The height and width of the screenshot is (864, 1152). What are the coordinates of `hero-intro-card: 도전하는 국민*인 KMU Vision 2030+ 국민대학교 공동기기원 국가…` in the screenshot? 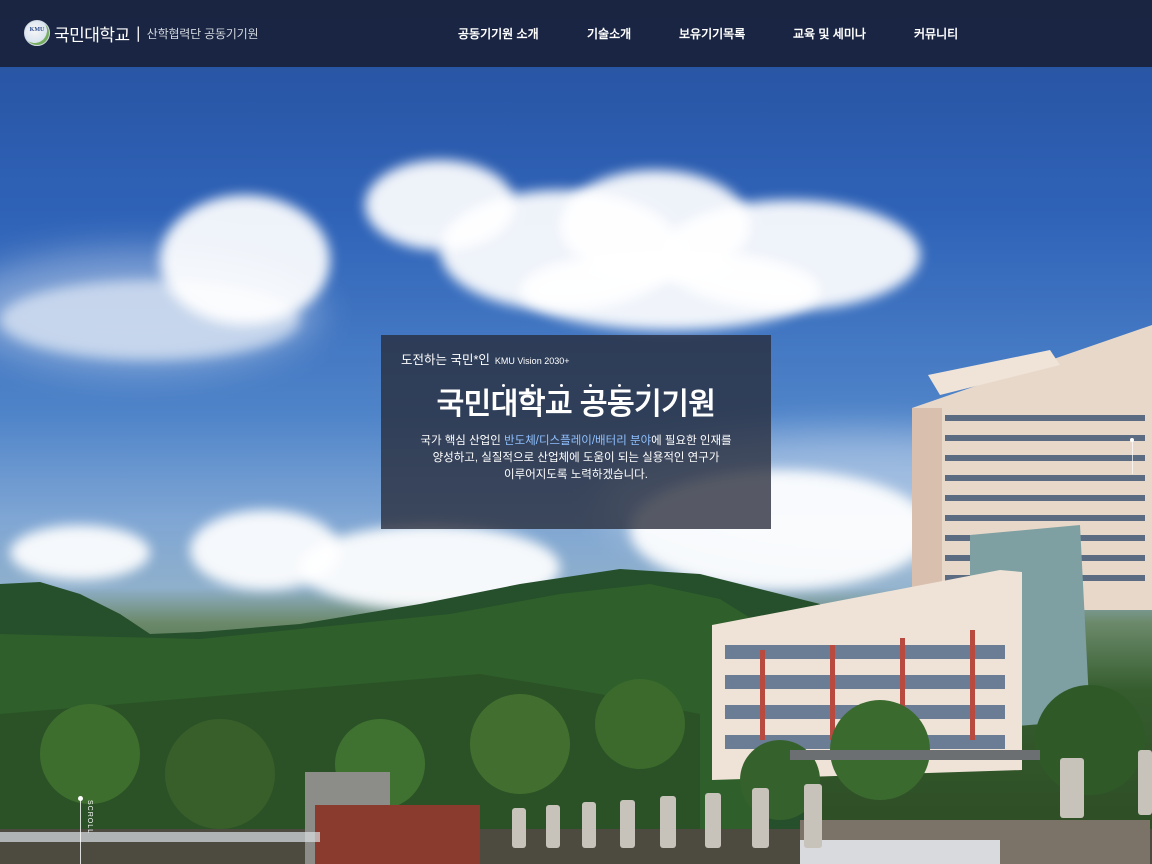 It's located at (576, 432).